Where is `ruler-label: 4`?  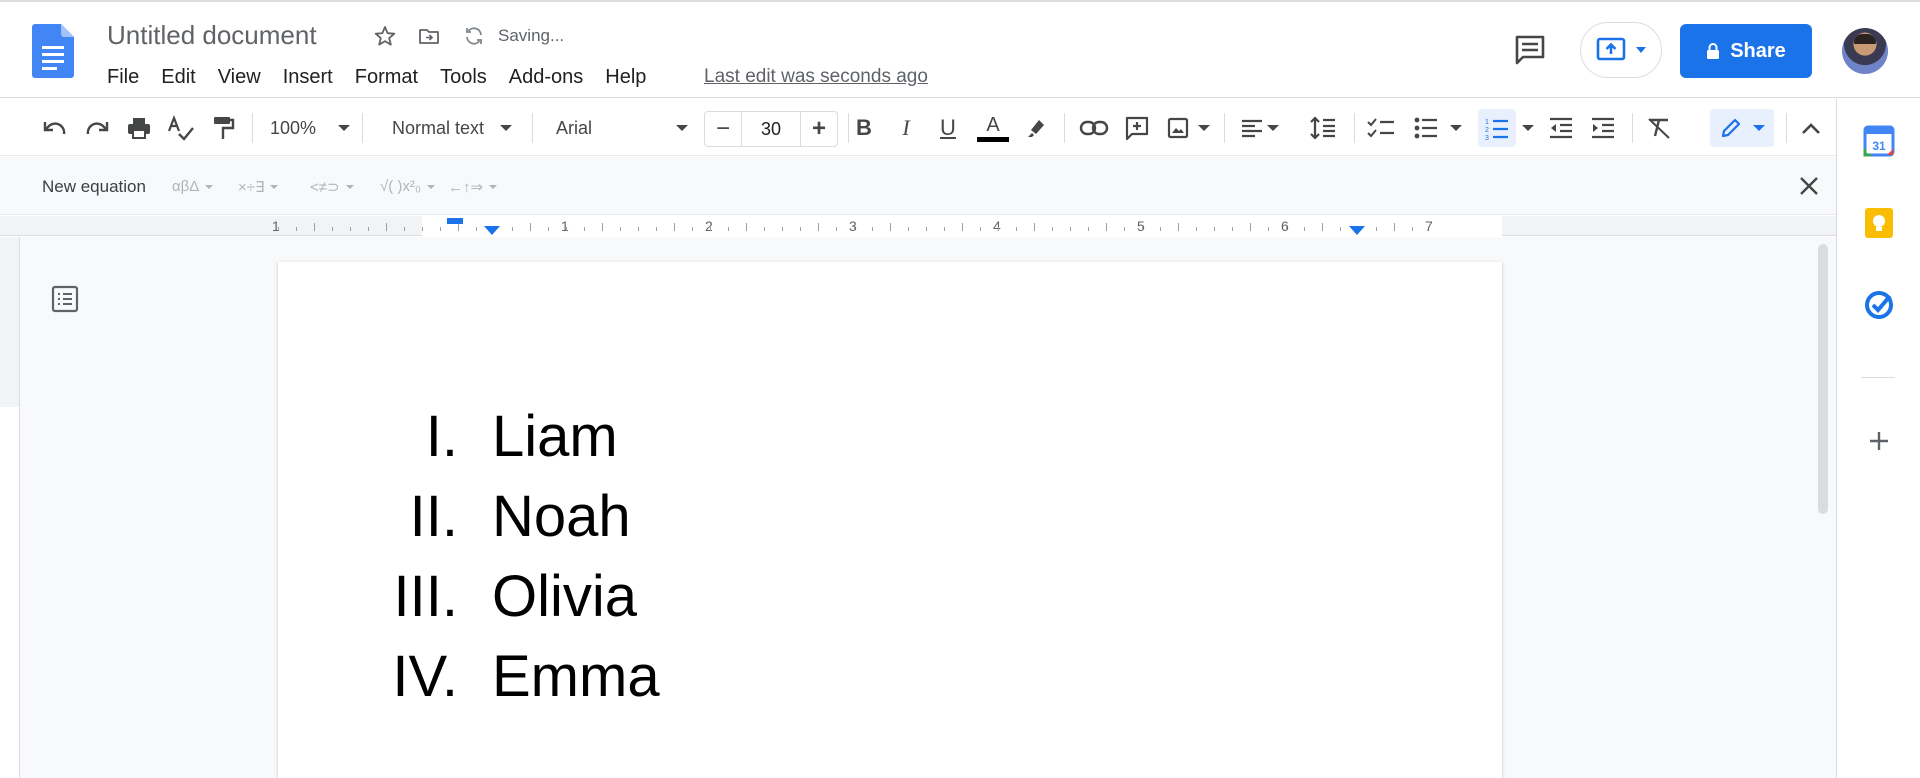
ruler-label: 4 is located at coordinates (997, 226).